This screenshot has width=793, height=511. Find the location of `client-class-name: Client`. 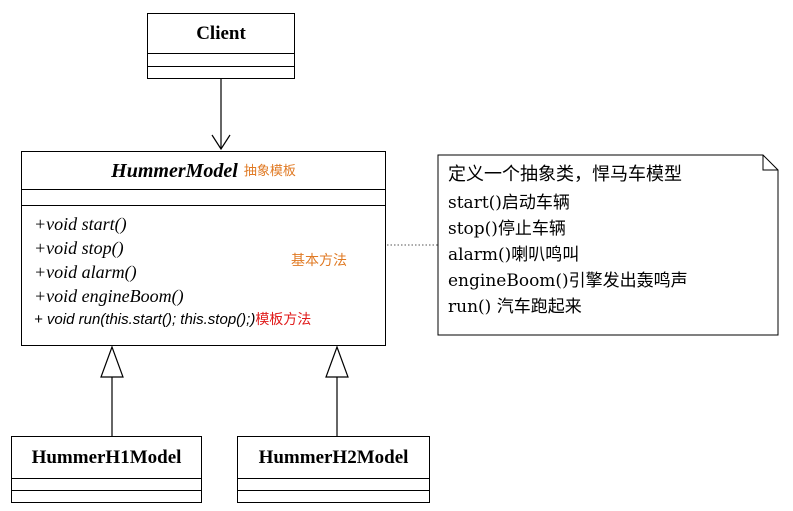

client-class-name: Client is located at coordinates (221, 34).